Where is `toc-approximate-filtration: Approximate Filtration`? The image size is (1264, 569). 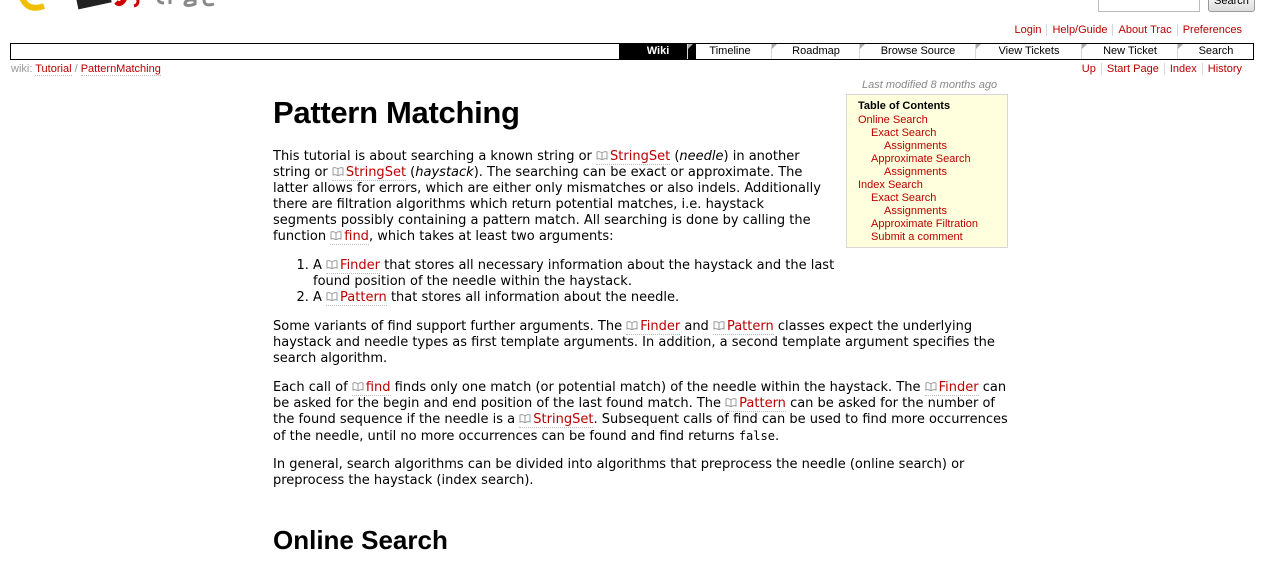
toc-approximate-filtration: Approximate Filtration is located at coordinates (924, 224).